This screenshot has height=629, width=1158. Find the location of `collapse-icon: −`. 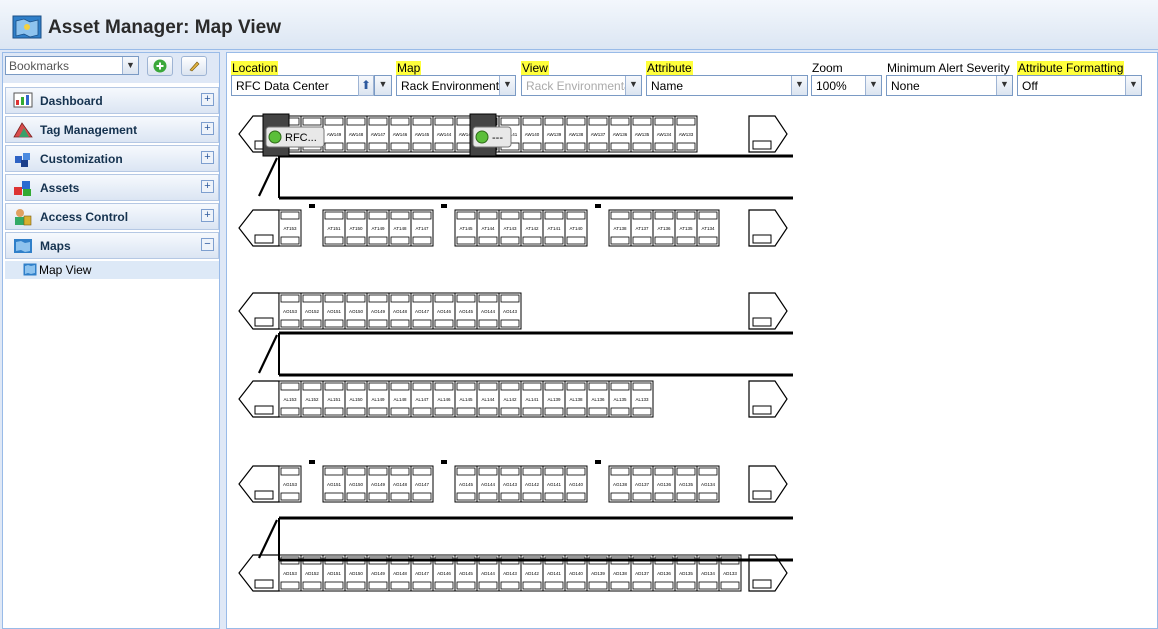

collapse-icon: − is located at coordinates (207, 244).